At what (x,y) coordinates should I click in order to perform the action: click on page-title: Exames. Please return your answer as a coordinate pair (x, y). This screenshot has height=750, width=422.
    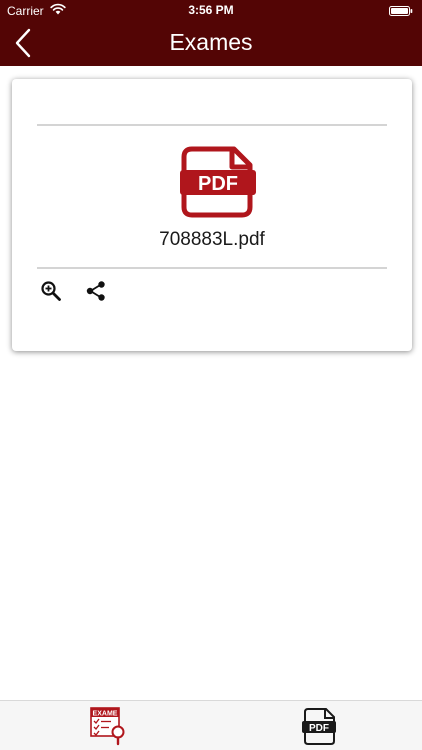
    Looking at the image, I should click on (211, 42).